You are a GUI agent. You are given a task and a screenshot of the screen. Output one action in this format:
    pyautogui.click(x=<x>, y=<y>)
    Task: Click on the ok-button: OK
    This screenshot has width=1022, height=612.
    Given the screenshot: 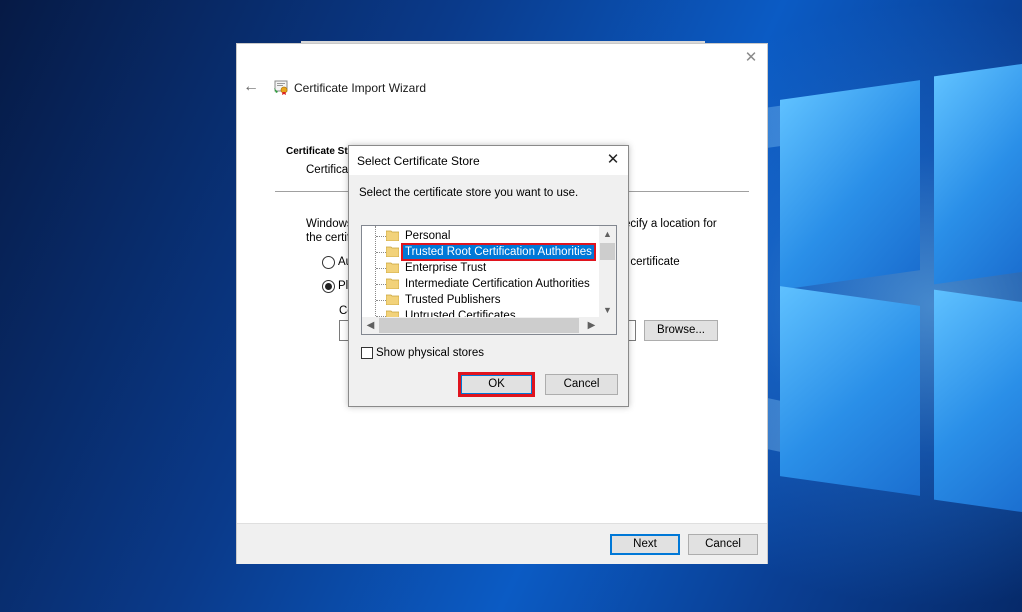 What is the action you would take?
    pyautogui.click(x=496, y=384)
    